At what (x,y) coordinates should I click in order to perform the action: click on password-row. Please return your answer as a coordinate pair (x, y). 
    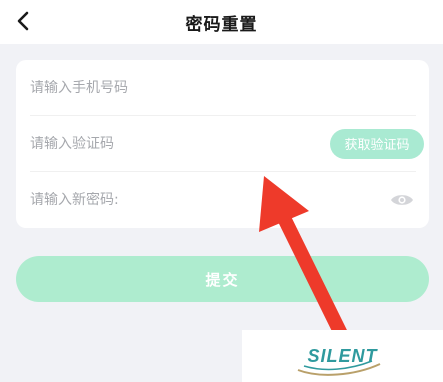
    Looking at the image, I should click on (223, 200).